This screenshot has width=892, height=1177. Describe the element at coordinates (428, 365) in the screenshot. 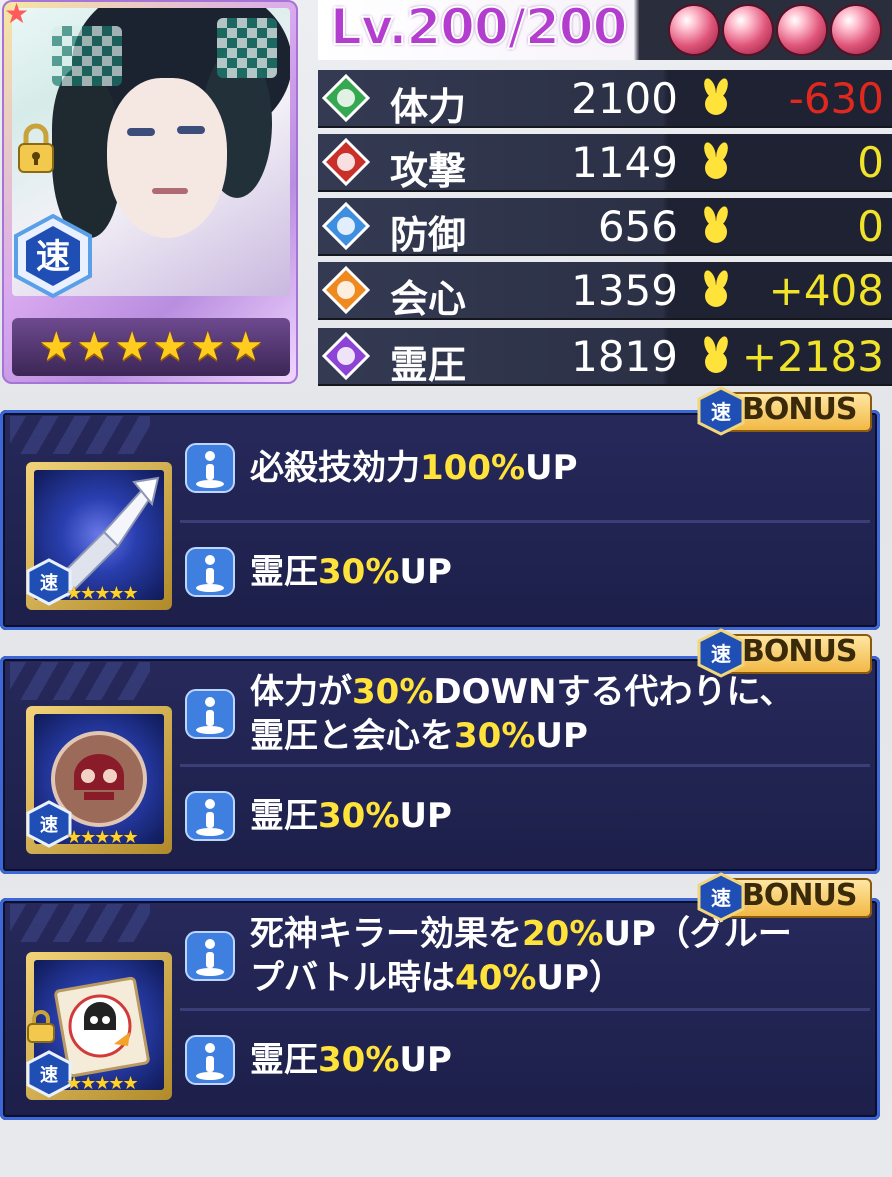

I see `stat-name: 霊圧` at that location.